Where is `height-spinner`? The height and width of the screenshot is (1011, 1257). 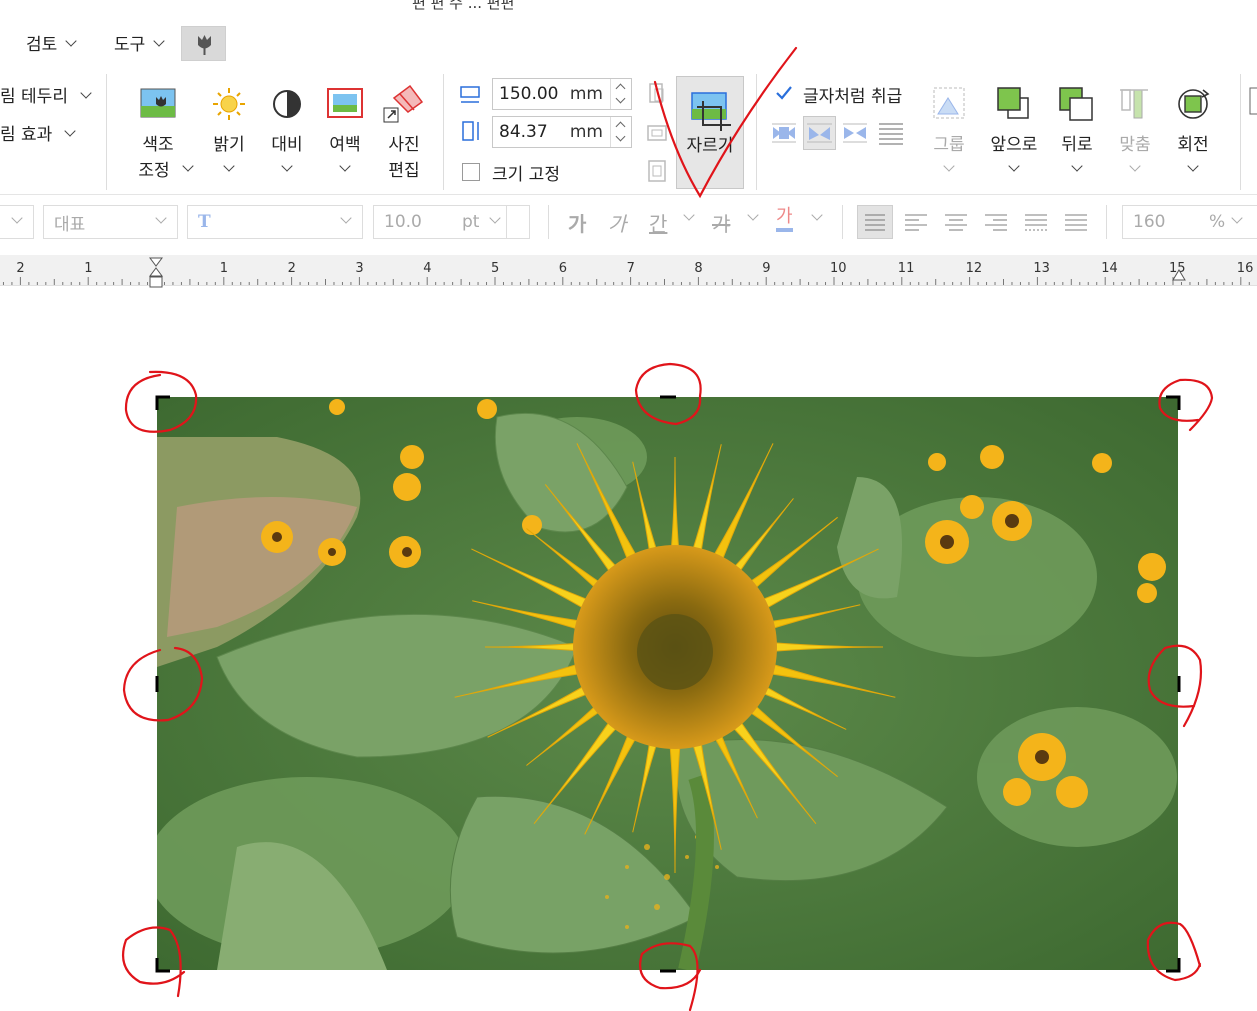 height-spinner is located at coordinates (620, 132).